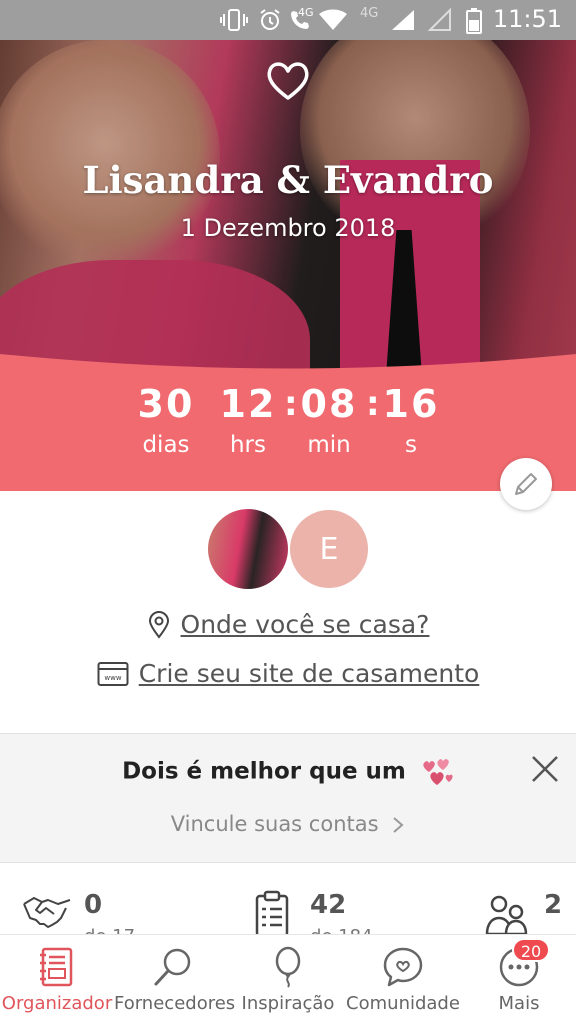  What do you see at coordinates (47, 912) in the screenshot?
I see `handshake-icon` at bounding box center [47, 912].